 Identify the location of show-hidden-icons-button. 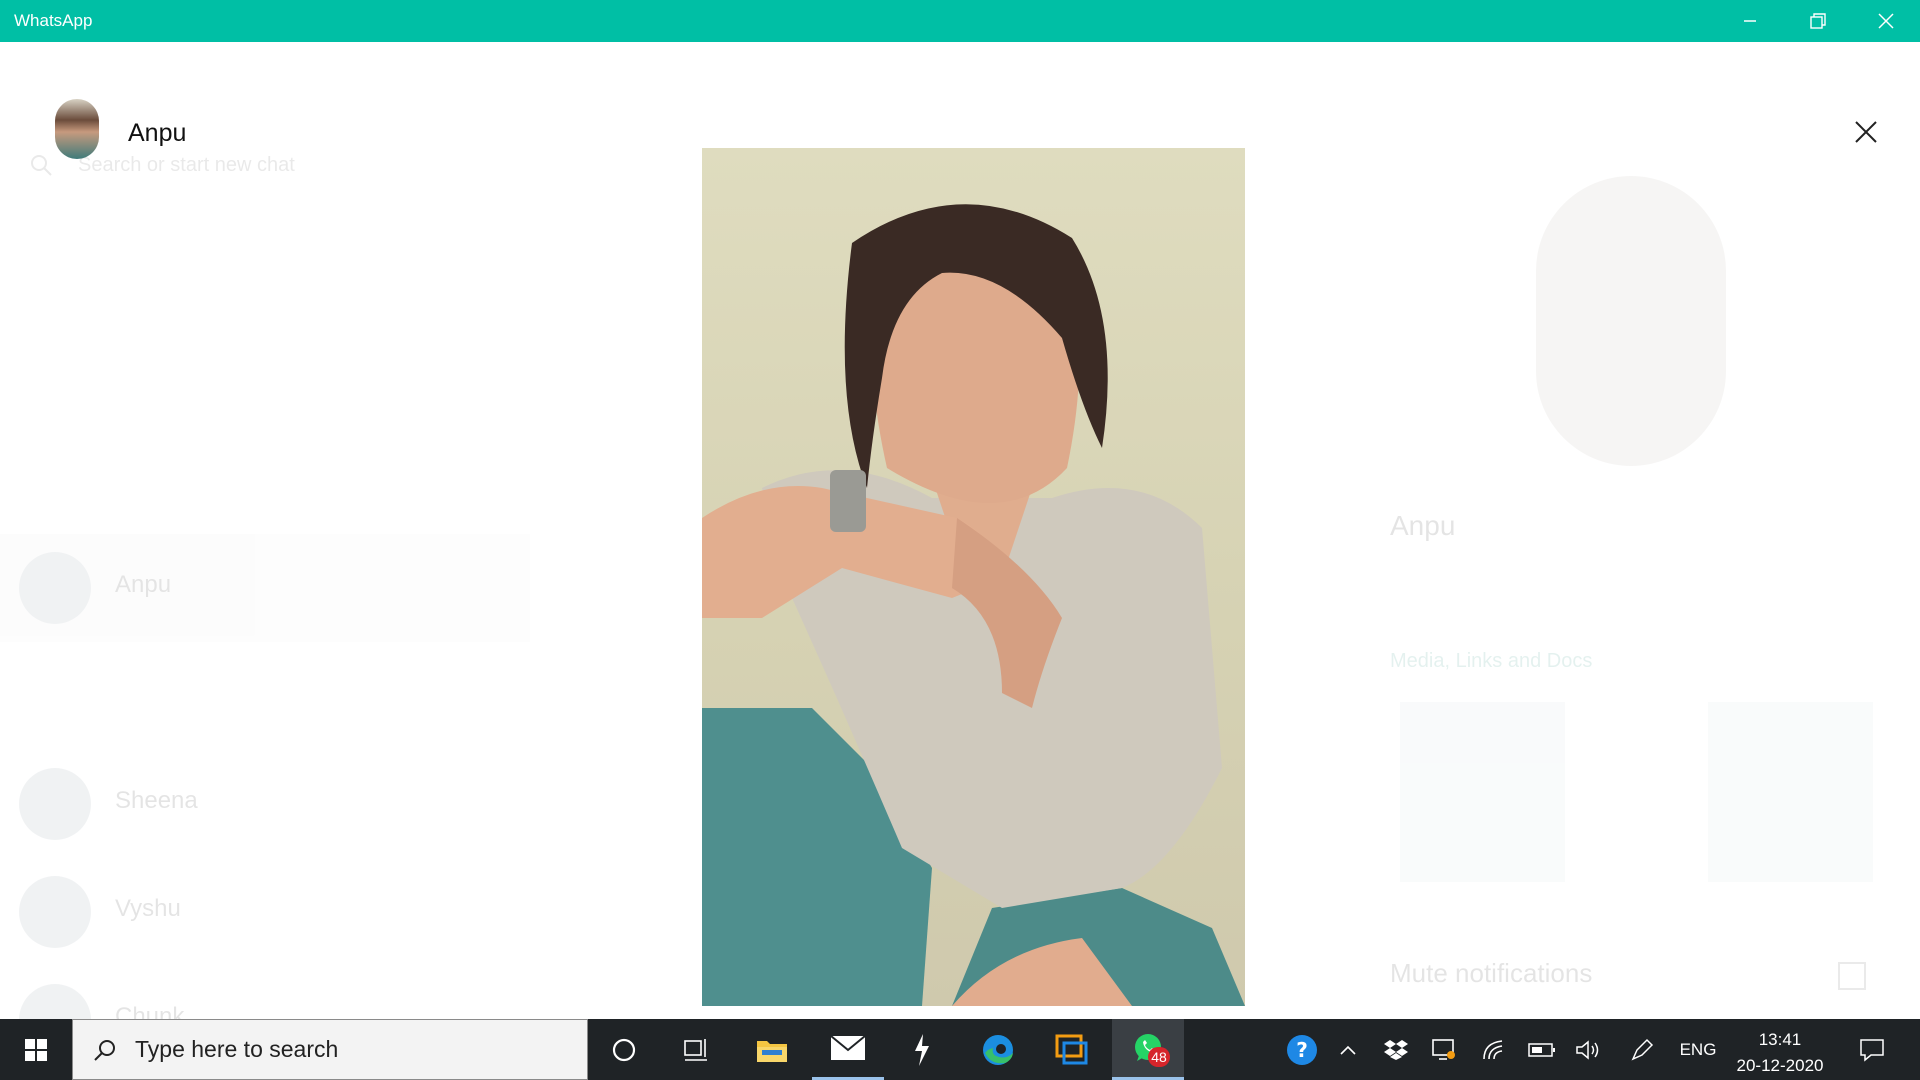
(1348, 1049).